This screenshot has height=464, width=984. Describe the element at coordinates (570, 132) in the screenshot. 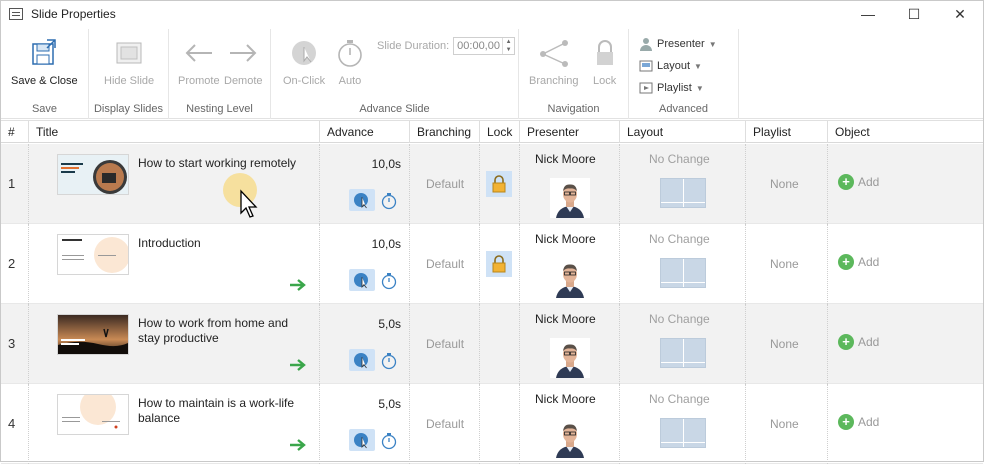

I see `col-header-presenter: Presenter` at that location.